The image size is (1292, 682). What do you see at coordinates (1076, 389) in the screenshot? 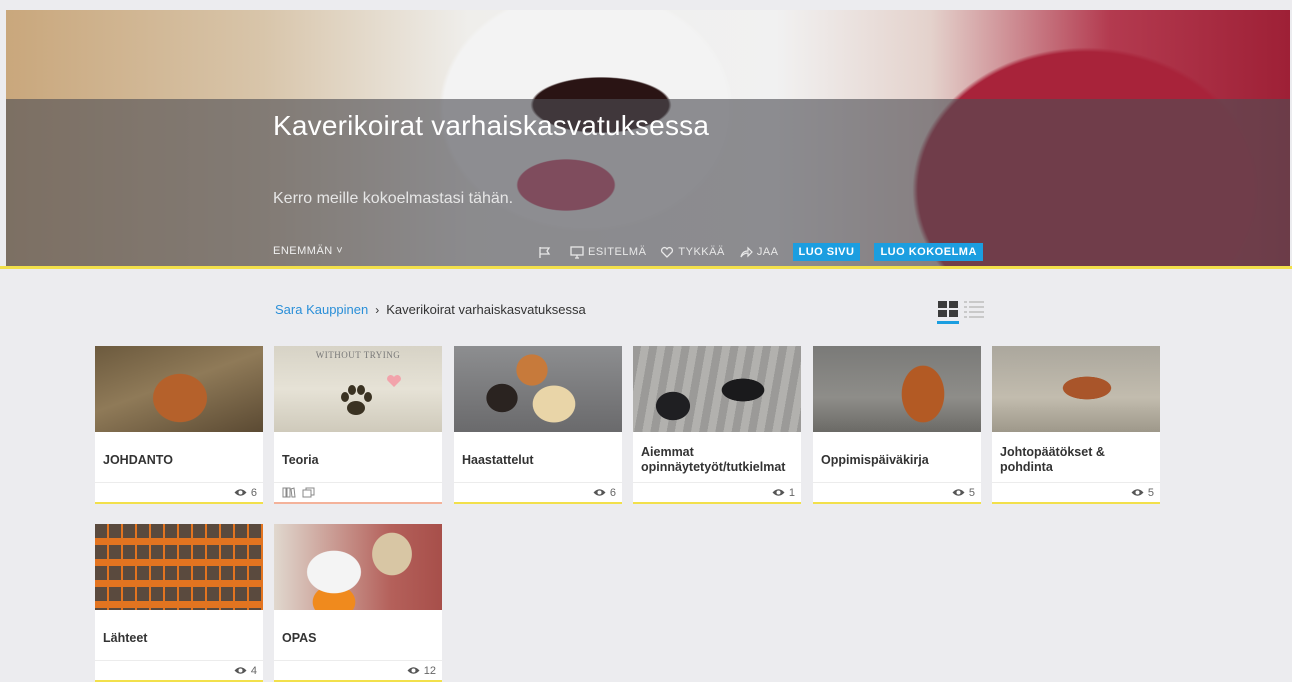
I see `dog-running-thumbnail` at bounding box center [1076, 389].